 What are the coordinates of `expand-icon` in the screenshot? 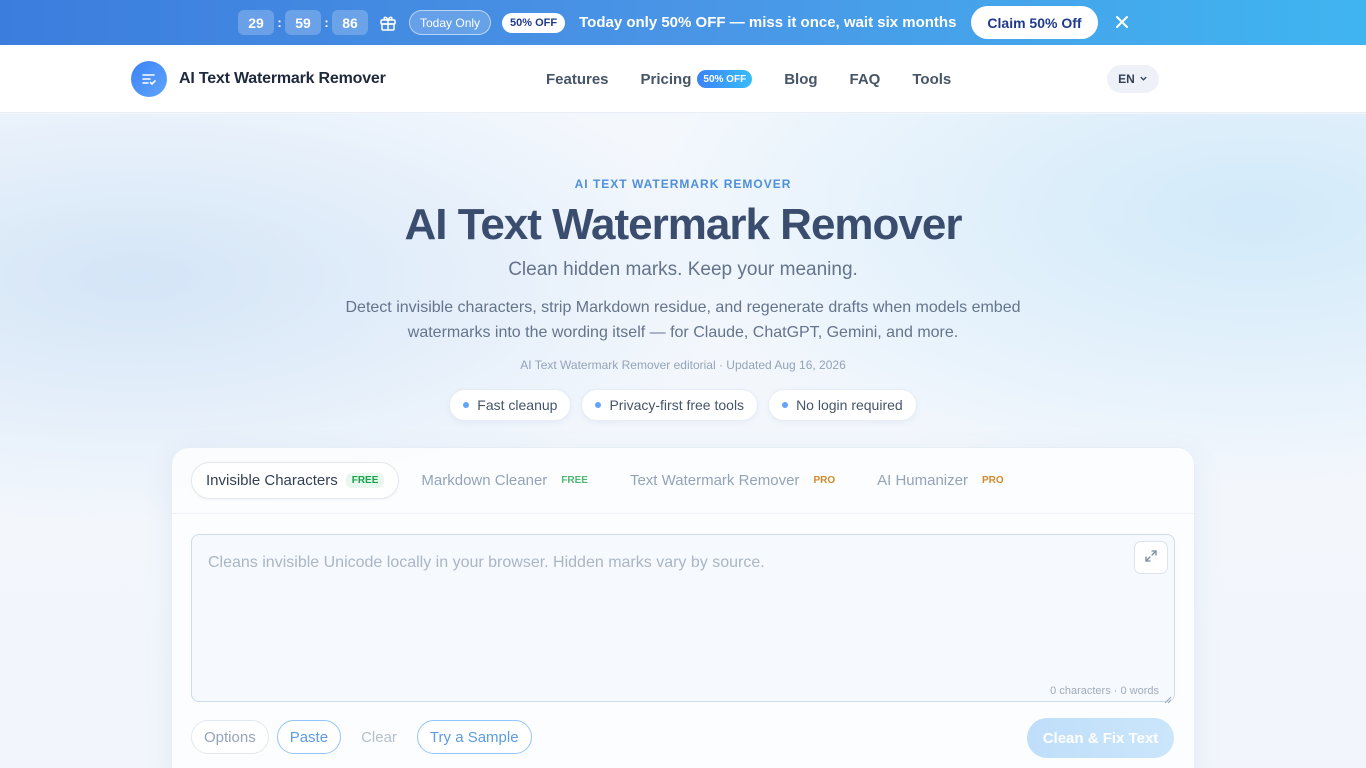 It's located at (1151, 558).